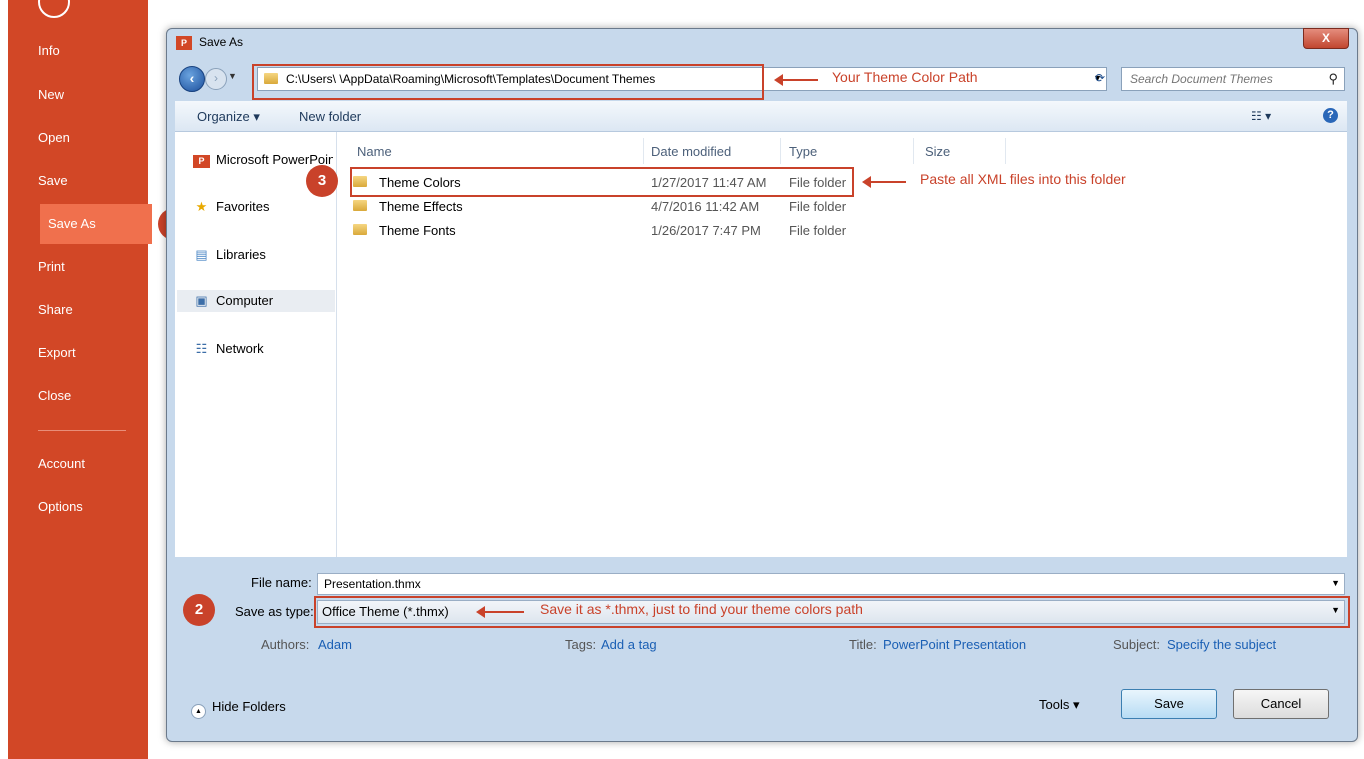 The height and width of the screenshot is (759, 1364). What do you see at coordinates (82, 430) in the screenshot?
I see `sidebar-divider` at bounding box center [82, 430].